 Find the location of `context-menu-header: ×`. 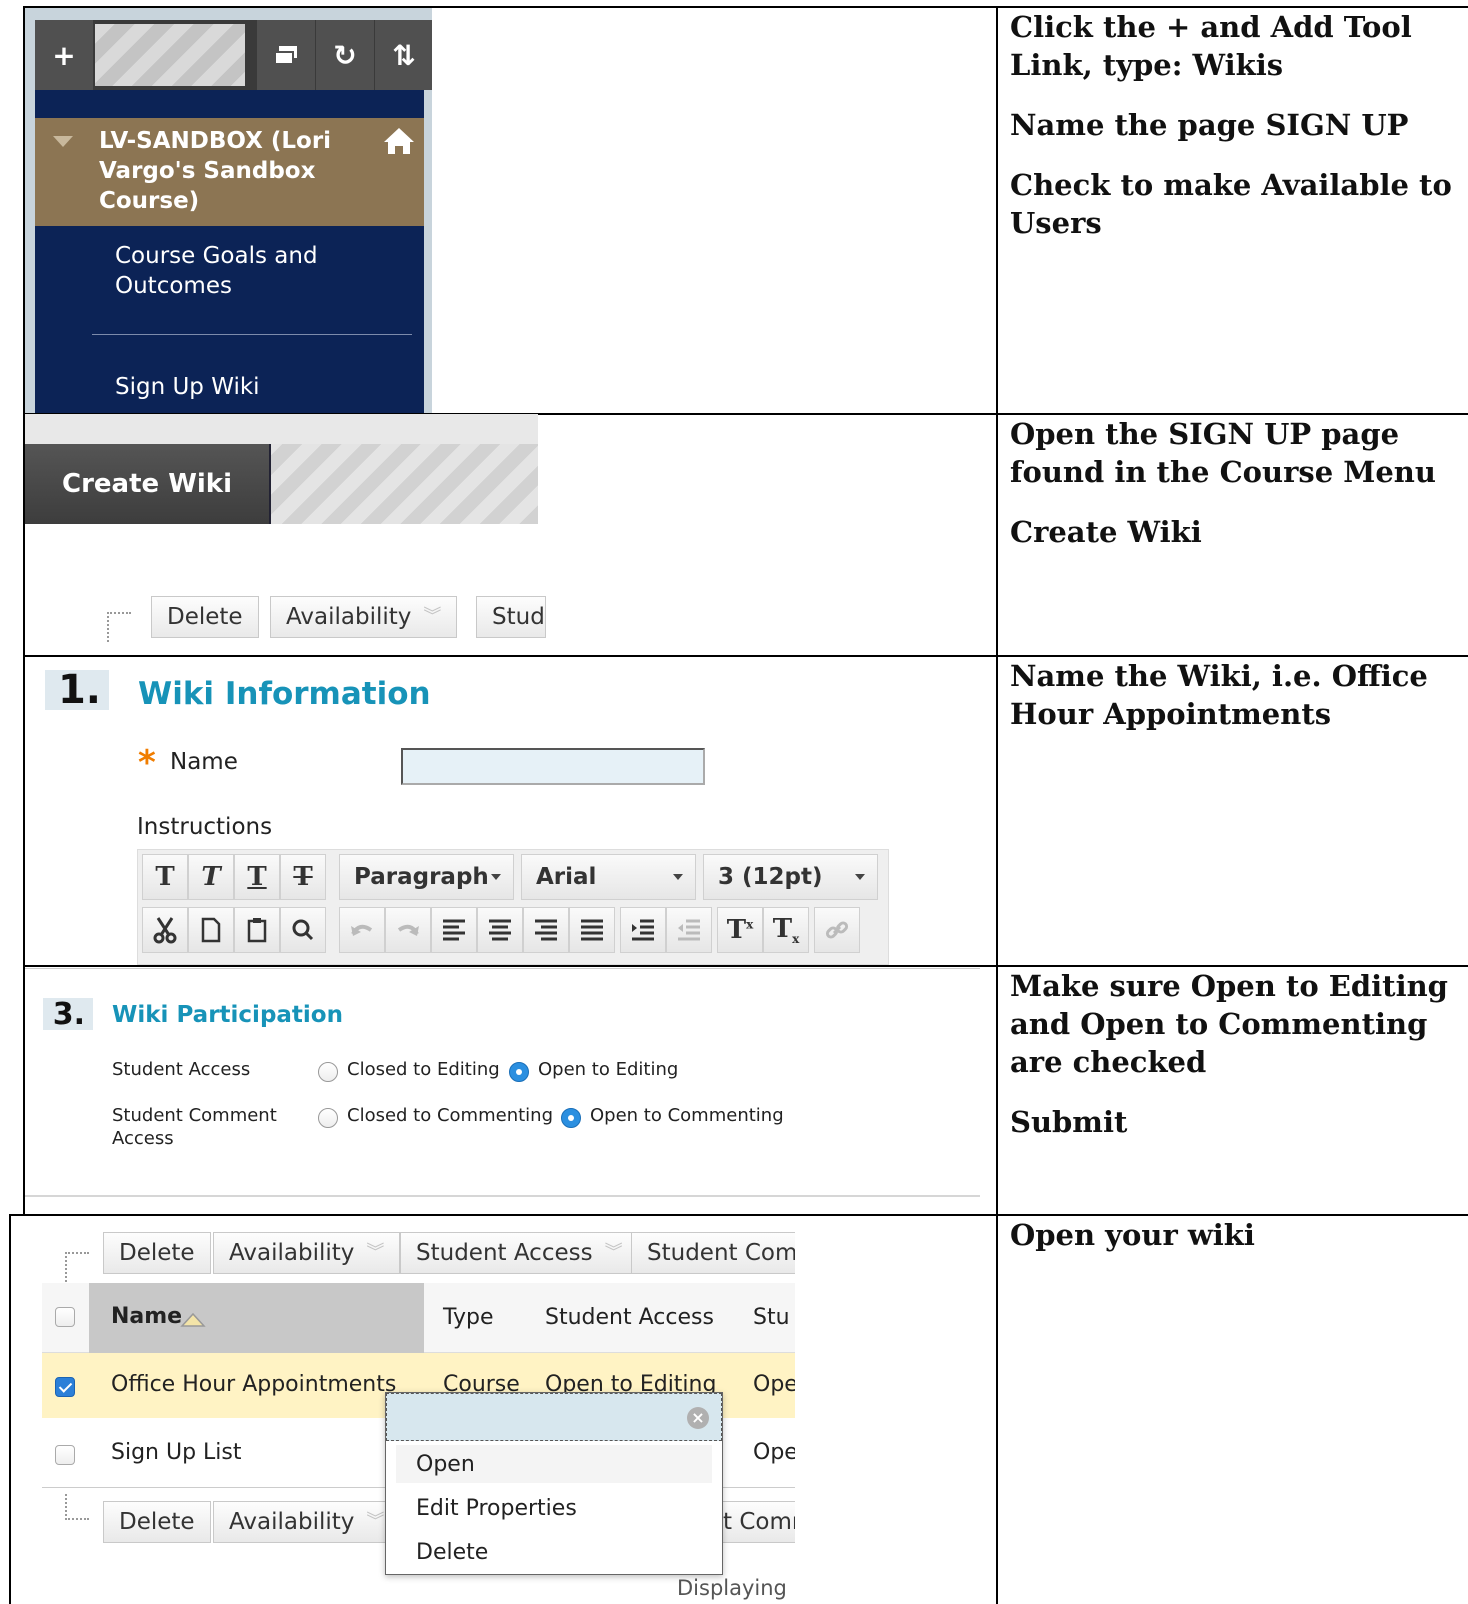

context-menu-header: × is located at coordinates (554, 1417).